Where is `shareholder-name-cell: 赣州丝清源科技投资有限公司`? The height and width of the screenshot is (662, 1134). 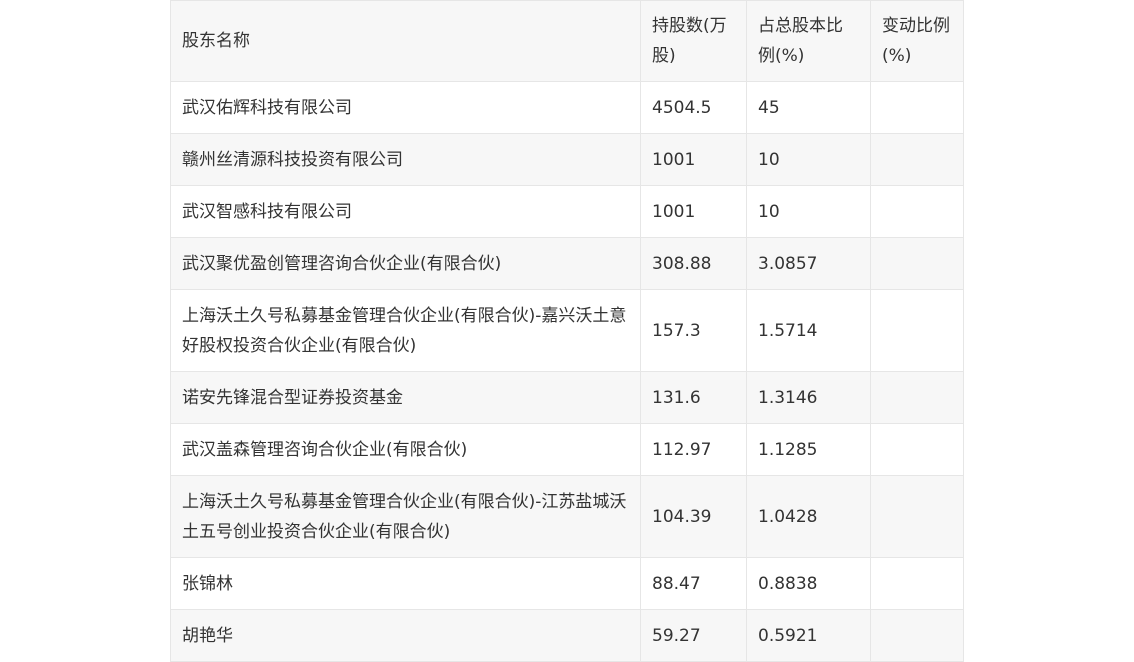 shareholder-name-cell: 赣州丝清源科技投资有限公司 is located at coordinates (405, 159).